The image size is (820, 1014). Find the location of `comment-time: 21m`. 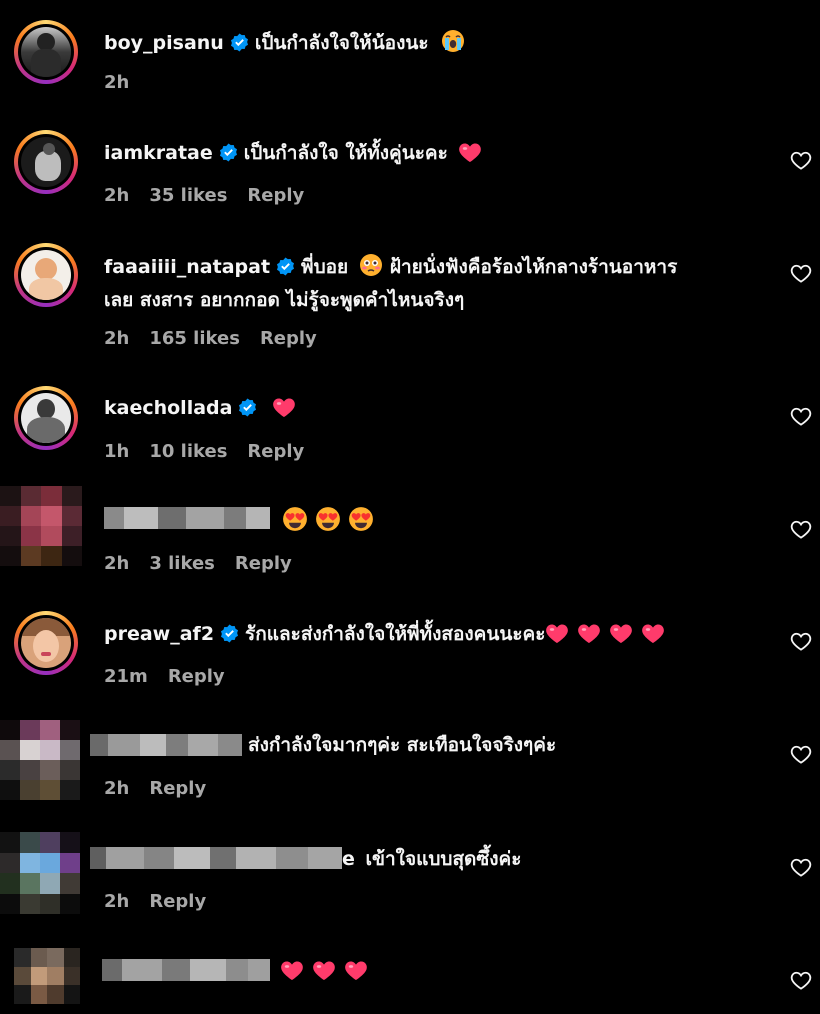

comment-time: 21m is located at coordinates (126, 676).